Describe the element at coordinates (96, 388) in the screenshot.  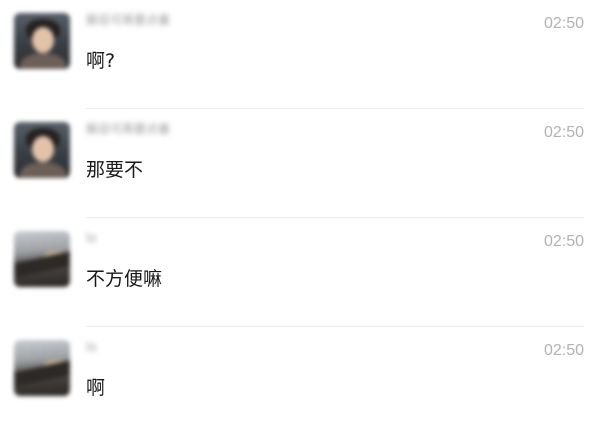
I see `message-text: 啊` at that location.